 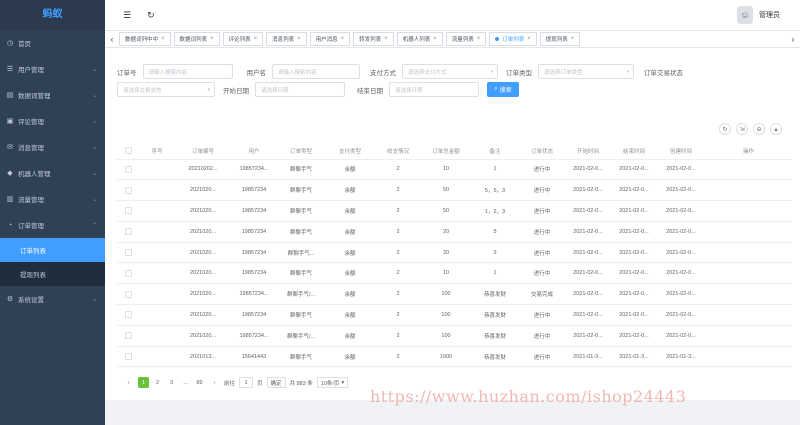 I want to click on tab: 用户消息 ×, so click(x=330, y=39).